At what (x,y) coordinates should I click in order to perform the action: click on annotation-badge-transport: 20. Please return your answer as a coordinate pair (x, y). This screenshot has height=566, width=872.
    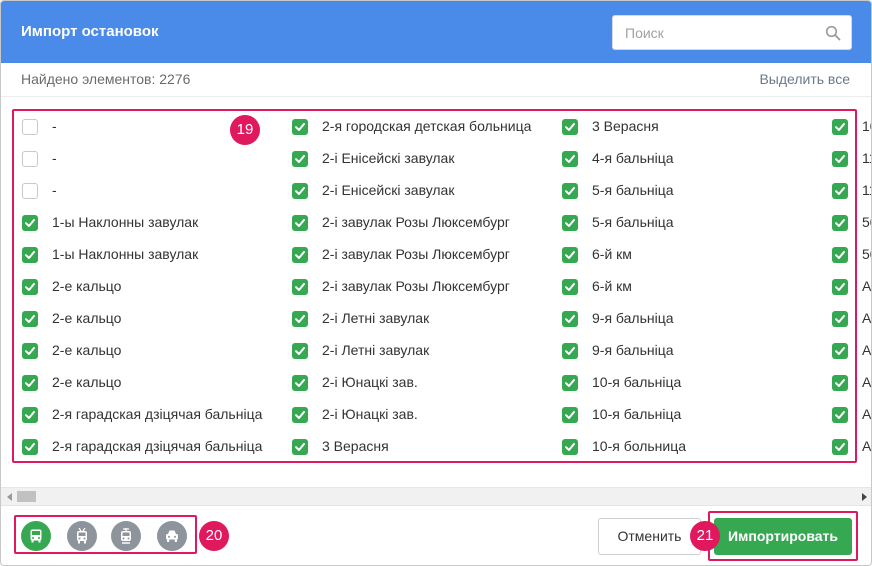
    Looking at the image, I should click on (214, 536).